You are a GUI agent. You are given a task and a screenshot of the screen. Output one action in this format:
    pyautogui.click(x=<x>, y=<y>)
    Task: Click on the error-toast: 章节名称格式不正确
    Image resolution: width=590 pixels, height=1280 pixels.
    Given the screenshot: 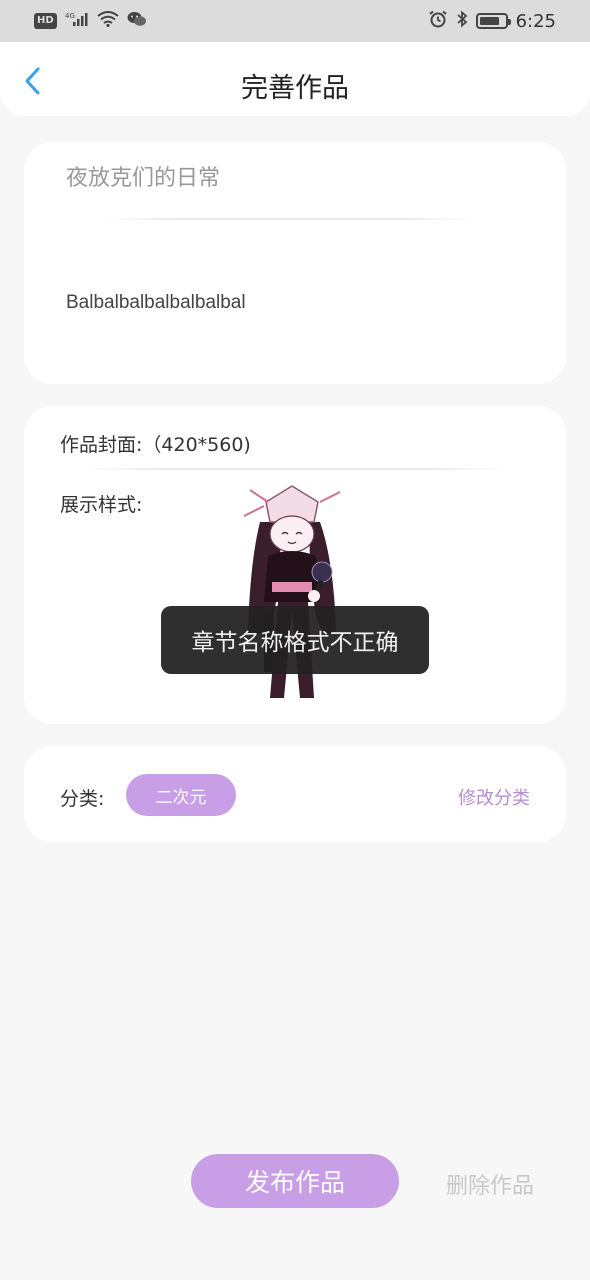 What is the action you would take?
    pyautogui.click(x=295, y=640)
    